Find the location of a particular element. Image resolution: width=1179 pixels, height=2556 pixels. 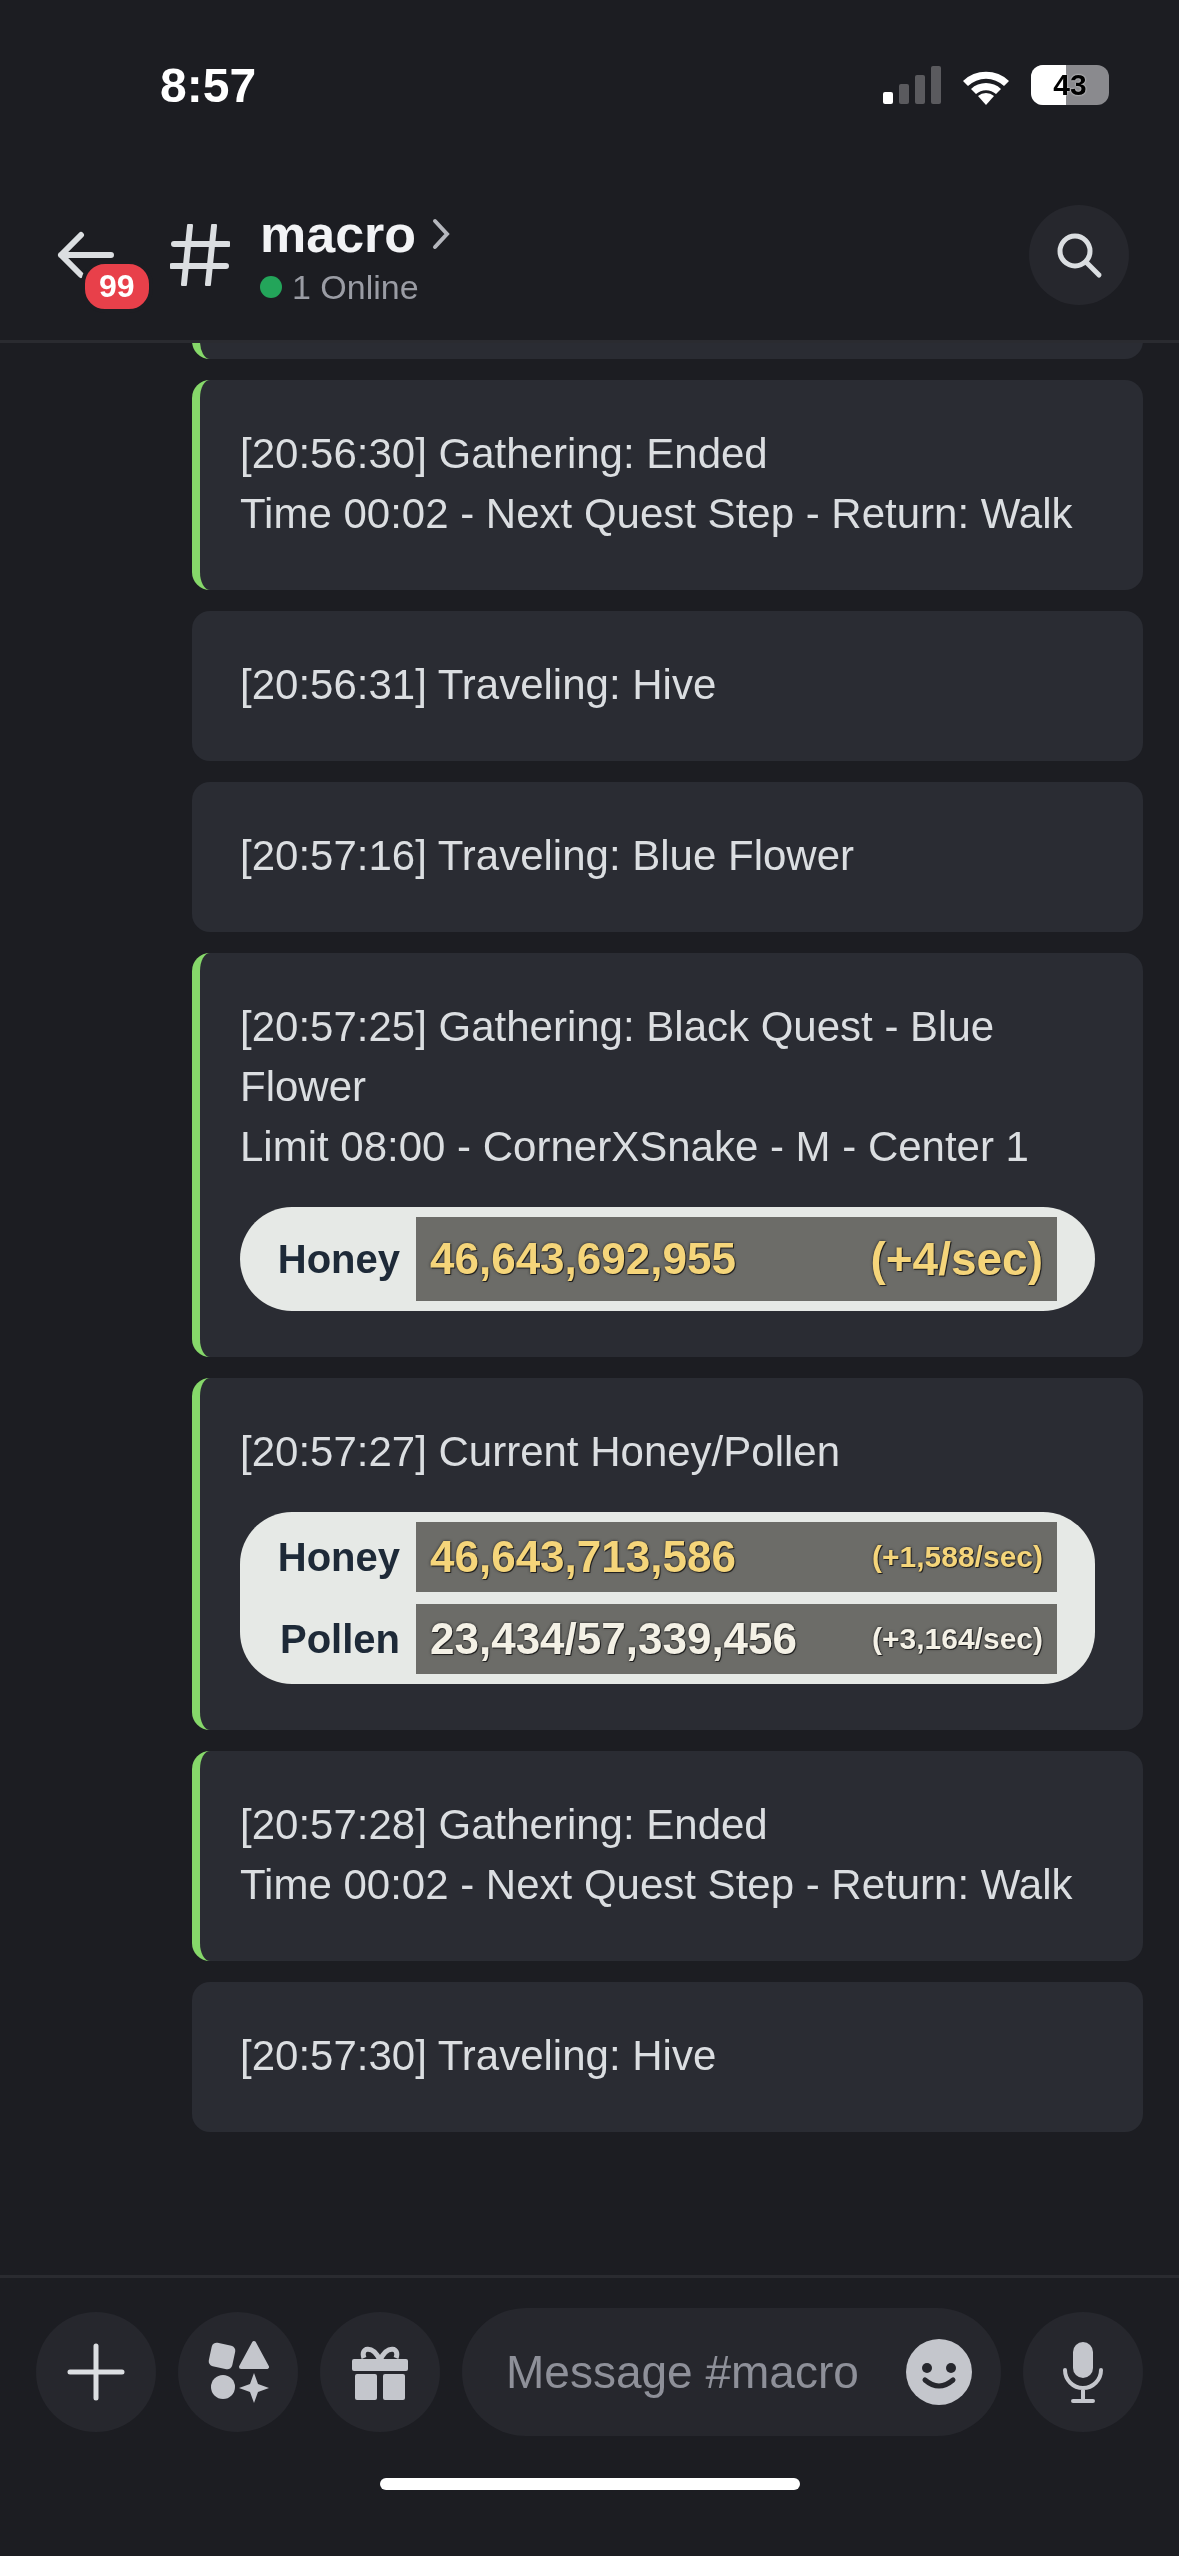

stat-label: Pollen is located at coordinates (339, 1639).